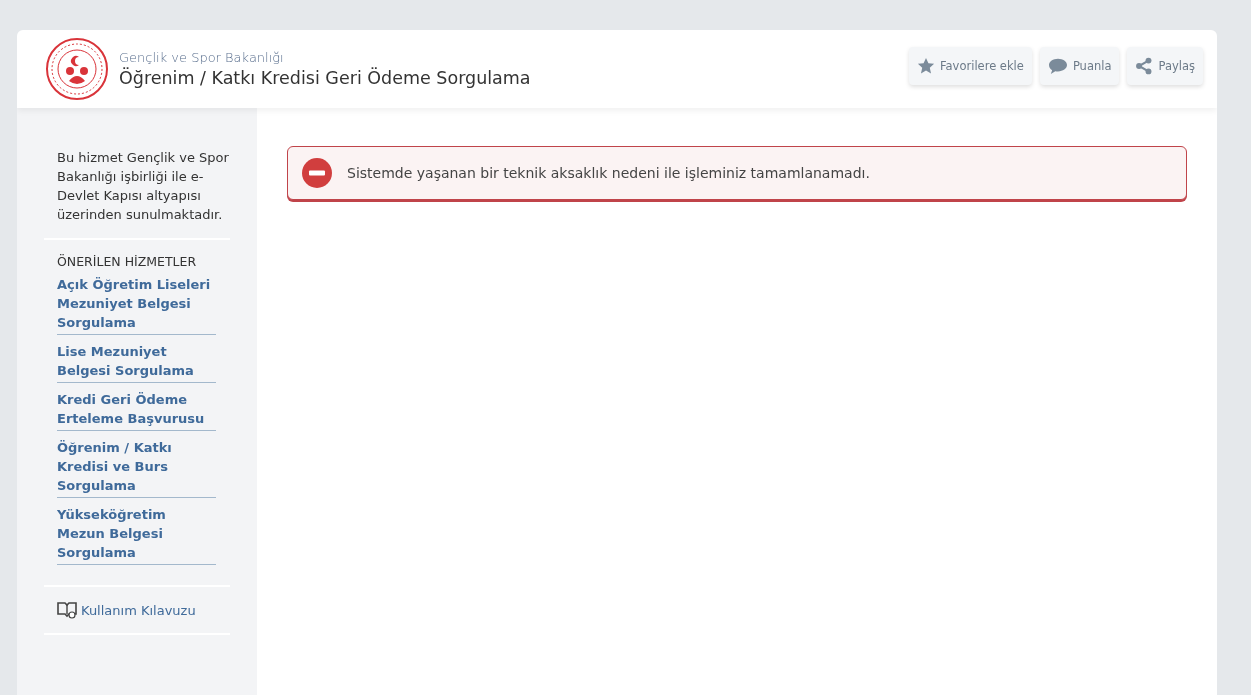 This screenshot has width=1251, height=695. I want to click on add-favorite-button: Favorilere ekle, so click(970, 66).